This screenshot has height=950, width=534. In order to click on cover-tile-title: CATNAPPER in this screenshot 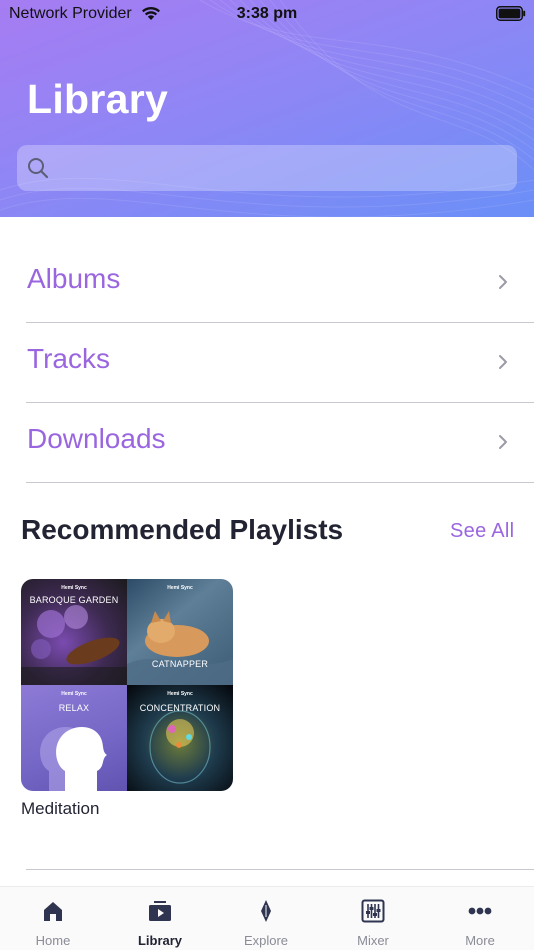, I will do `click(180, 664)`.